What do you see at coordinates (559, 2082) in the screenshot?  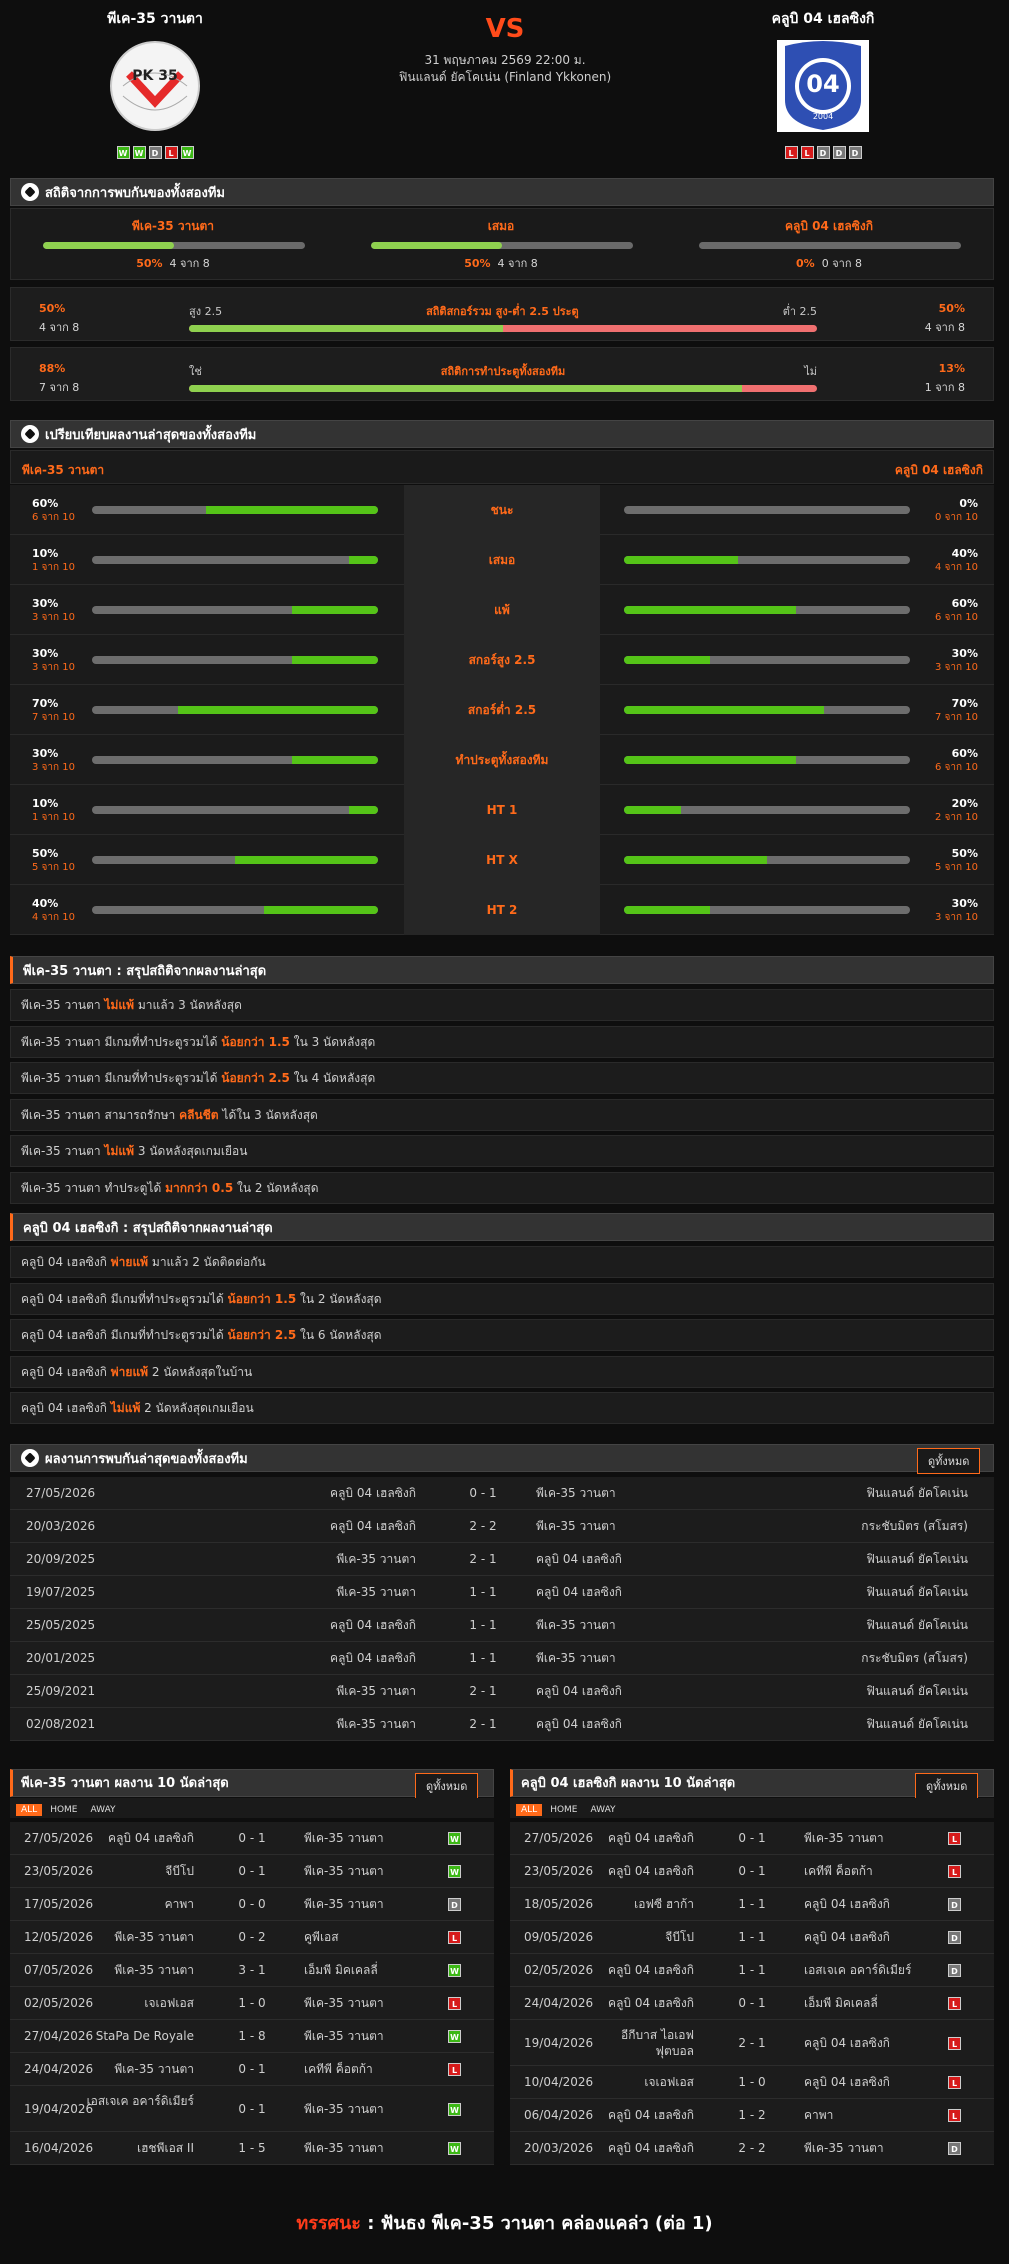 I see `row-date: 10/04/2026` at bounding box center [559, 2082].